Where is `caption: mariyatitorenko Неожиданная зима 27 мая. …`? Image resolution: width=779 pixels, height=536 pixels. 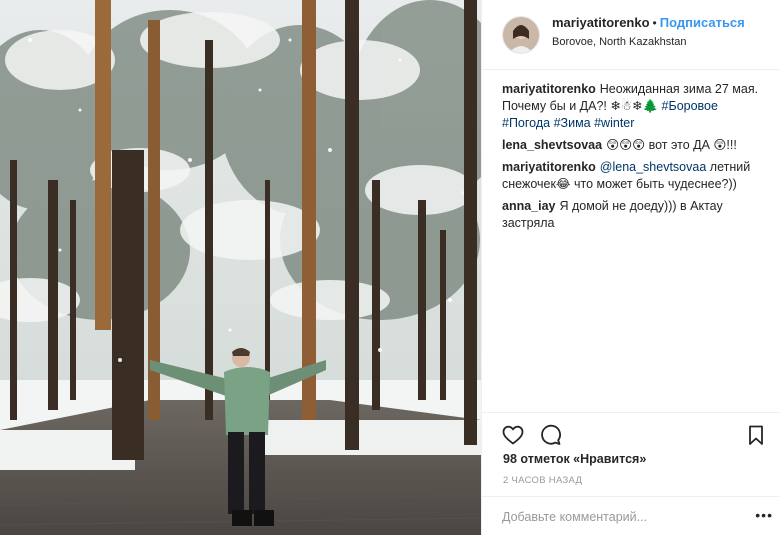 caption: mariyatitorenko Неожиданная зима 27 мая. … is located at coordinates (634, 106).